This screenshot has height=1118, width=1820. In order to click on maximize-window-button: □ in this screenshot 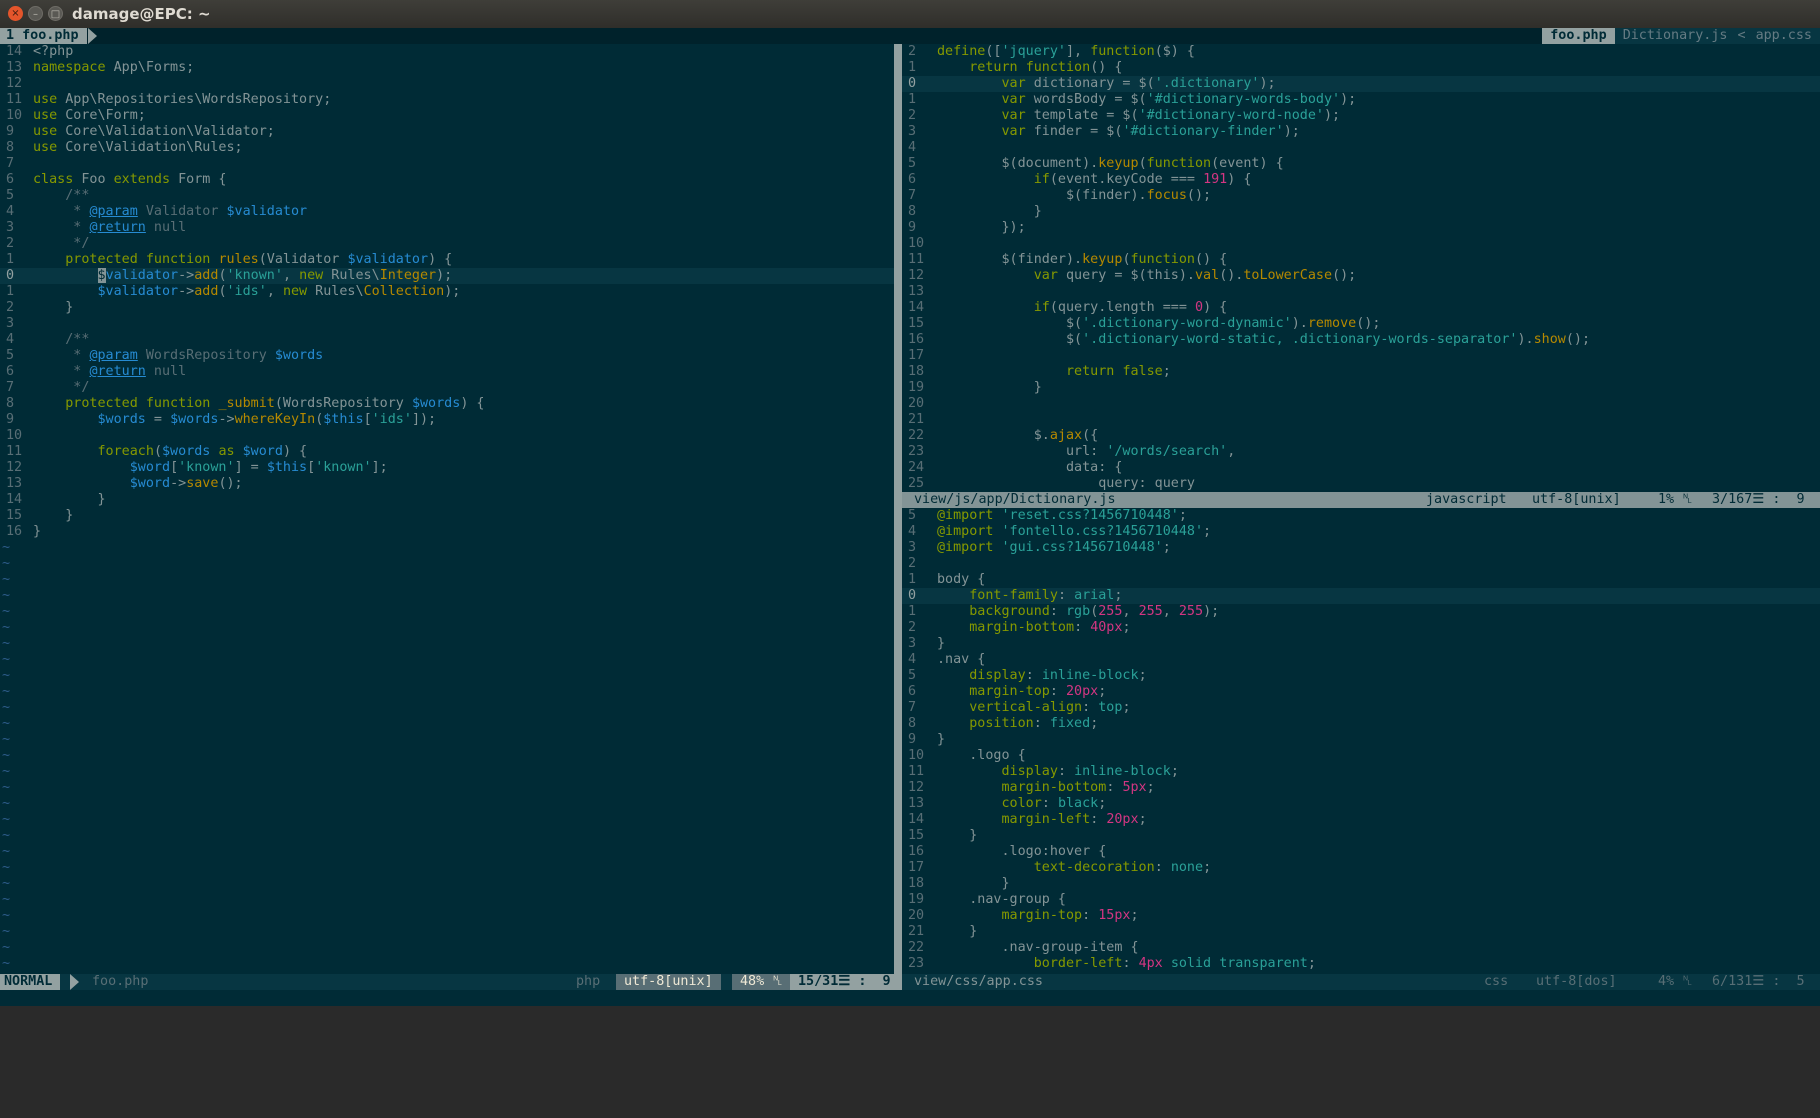, I will do `click(55, 13)`.